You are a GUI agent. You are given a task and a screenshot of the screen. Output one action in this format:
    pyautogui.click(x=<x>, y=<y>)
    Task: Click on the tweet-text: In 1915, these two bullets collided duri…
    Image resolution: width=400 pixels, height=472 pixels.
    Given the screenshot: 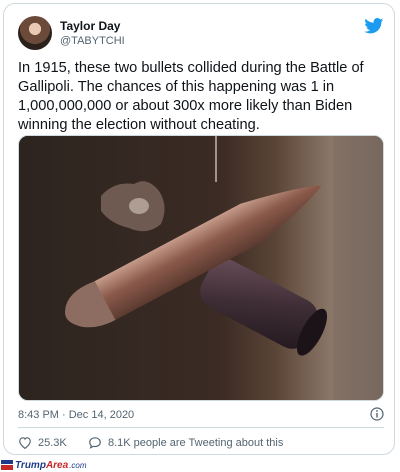 What is the action you would take?
    pyautogui.click(x=191, y=96)
    